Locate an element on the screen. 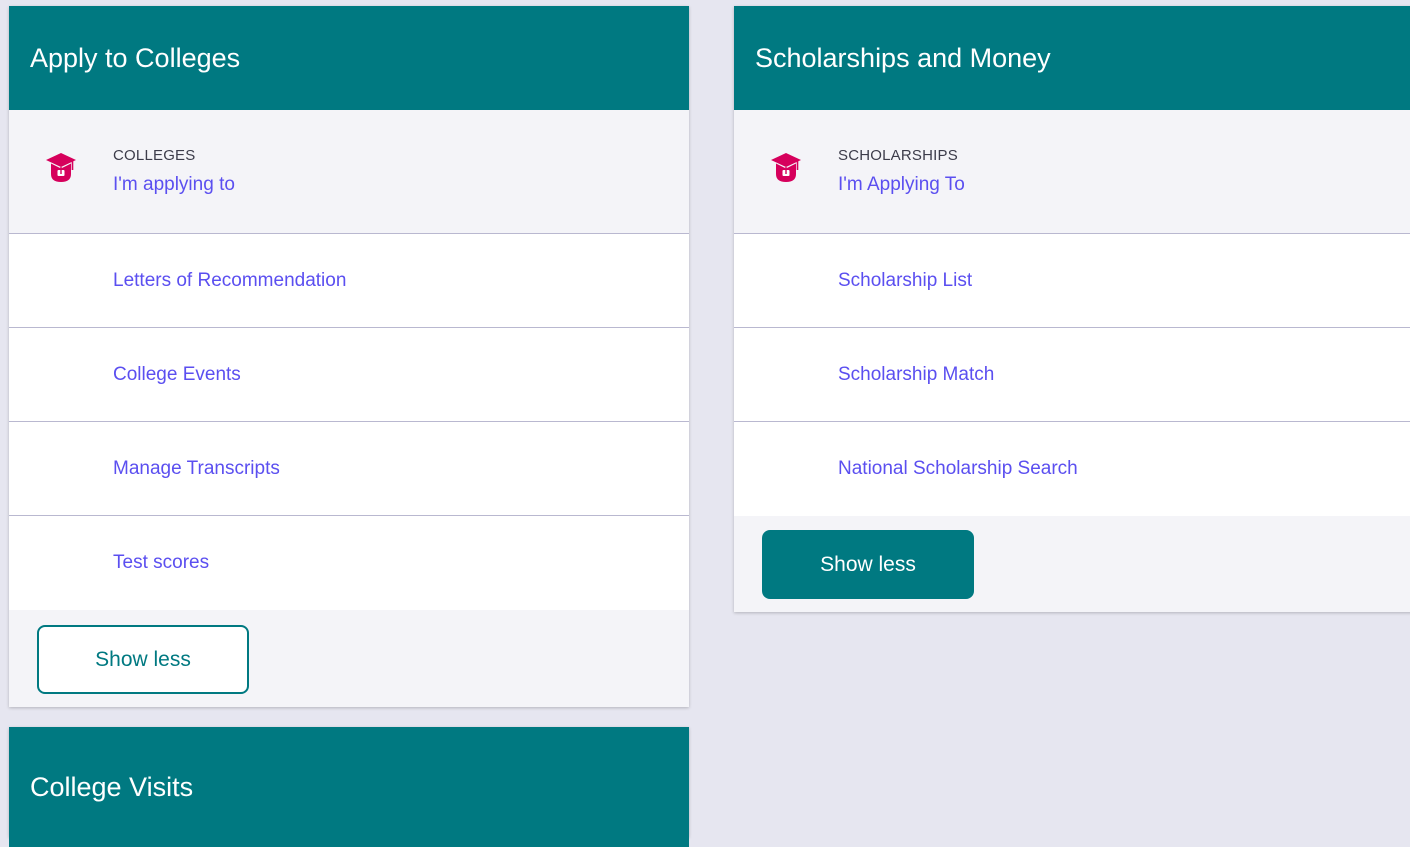 The image size is (1410, 847). letters-of-recommendation-link: Letters of Recommendation is located at coordinates (349, 281).